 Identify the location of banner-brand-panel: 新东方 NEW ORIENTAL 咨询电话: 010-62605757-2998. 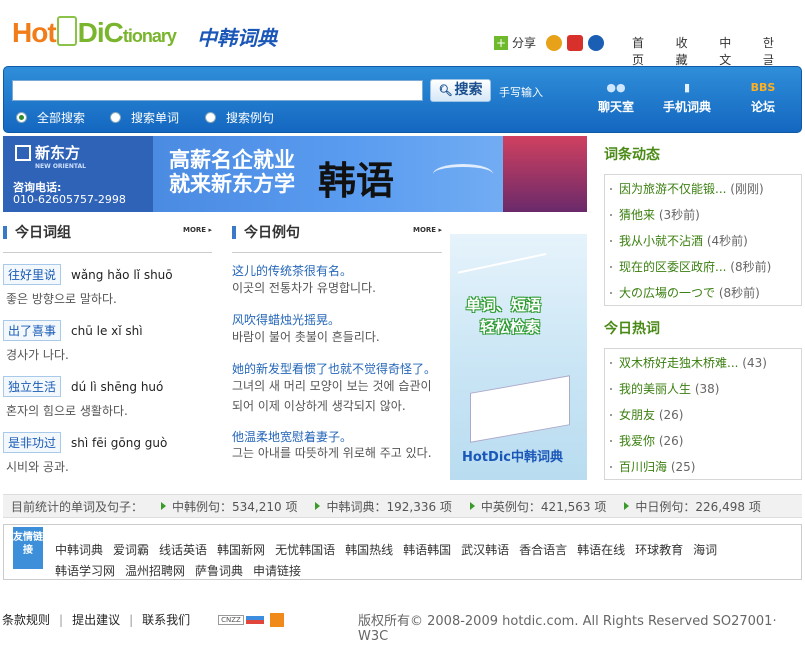
(78, 174).